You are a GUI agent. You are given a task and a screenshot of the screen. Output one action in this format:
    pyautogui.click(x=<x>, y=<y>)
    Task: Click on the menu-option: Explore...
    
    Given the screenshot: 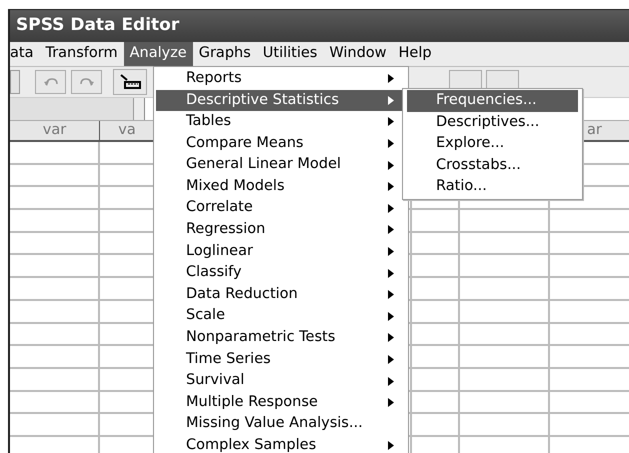 What is the action you would take?
    pyautogui.click(x=492, y=144)
    